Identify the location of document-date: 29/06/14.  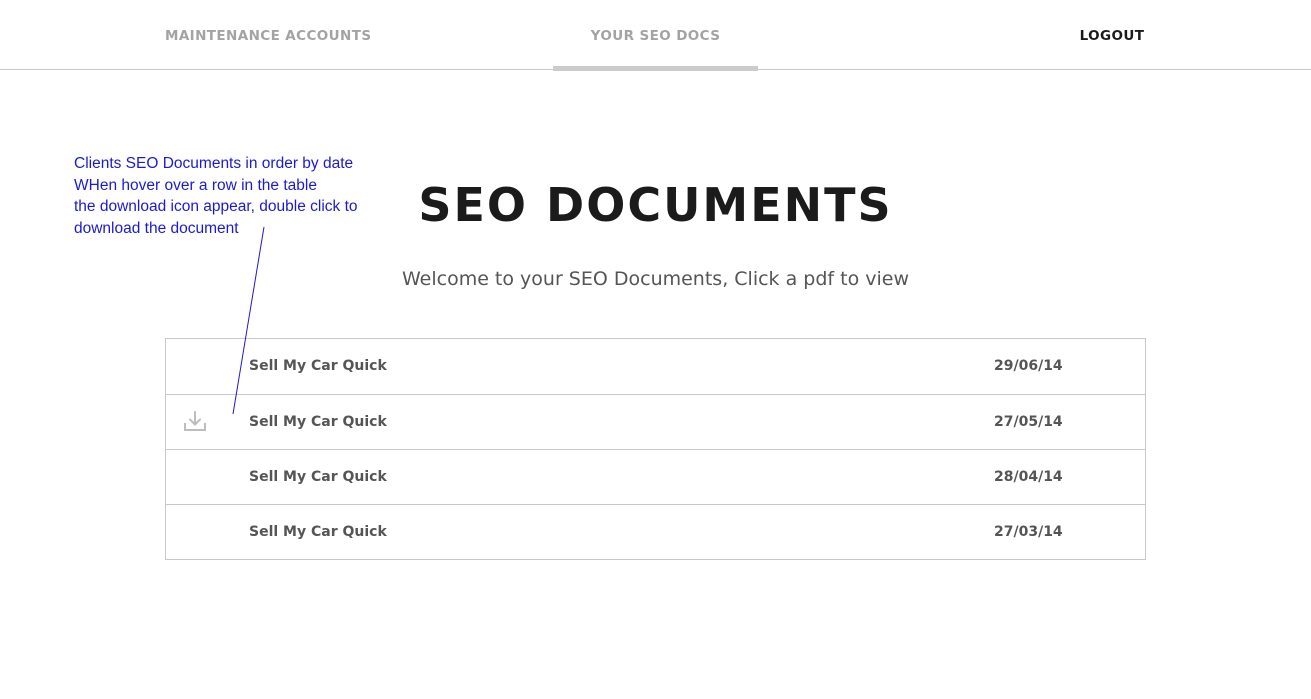
(1028, 366).